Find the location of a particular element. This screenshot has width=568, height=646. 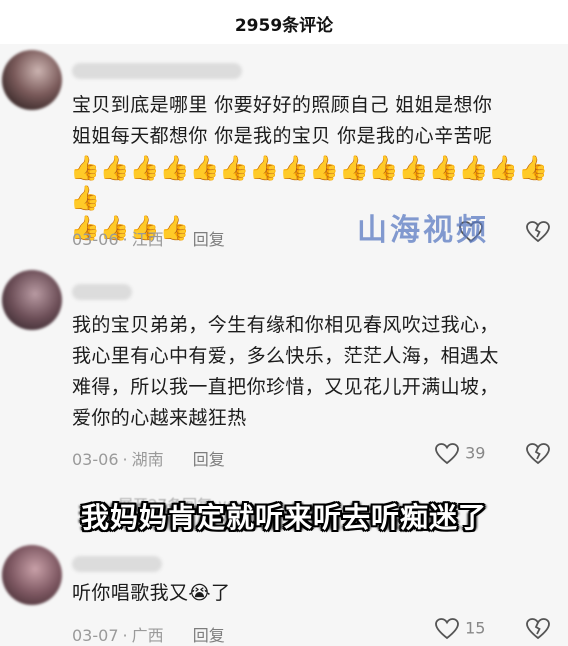

comment-text-line: 我心里有心中有爱，多么快乐，茫茫人海，相遇太 is located at coordinates (285, 356).